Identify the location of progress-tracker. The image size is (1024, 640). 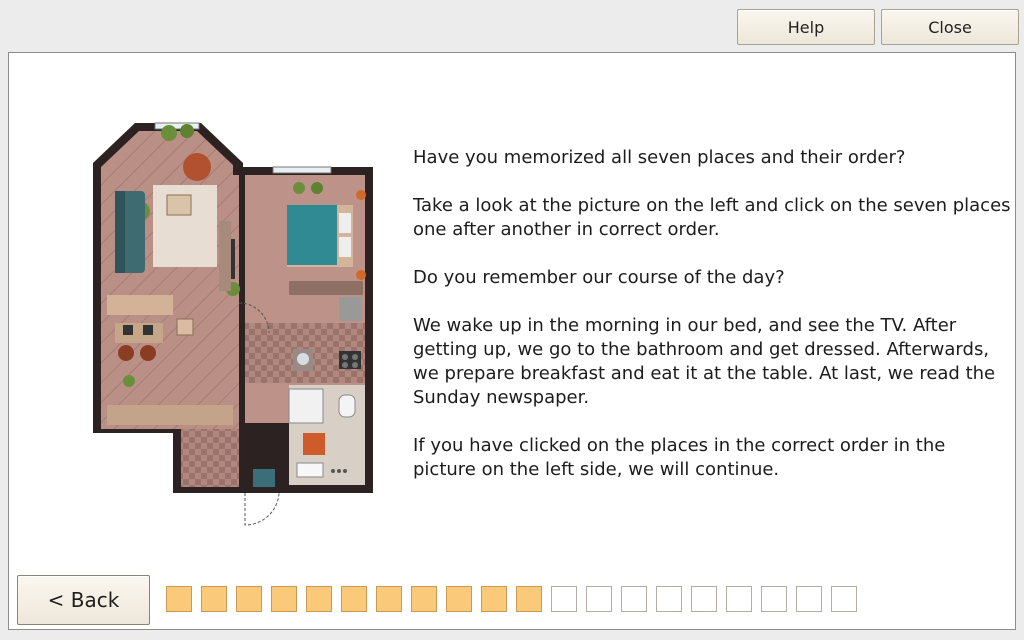
(511, 599).